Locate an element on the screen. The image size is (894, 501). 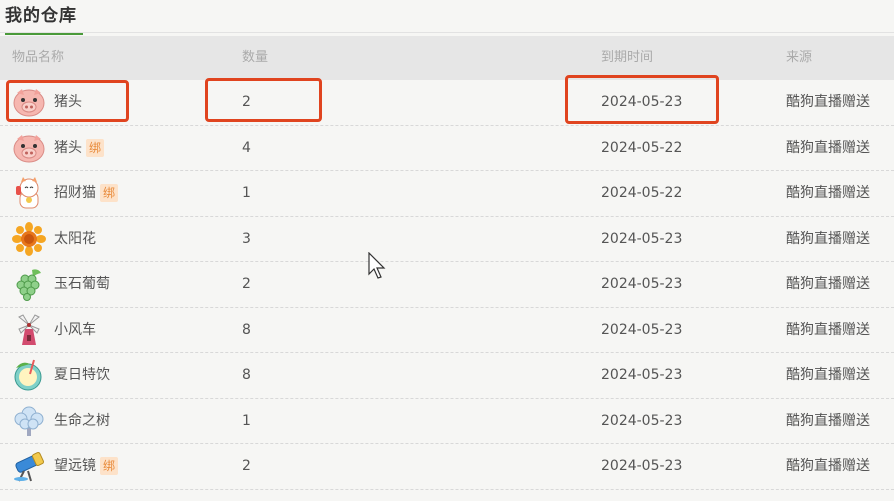
item-name: 太阳花 is located at coordinates (75, 238).